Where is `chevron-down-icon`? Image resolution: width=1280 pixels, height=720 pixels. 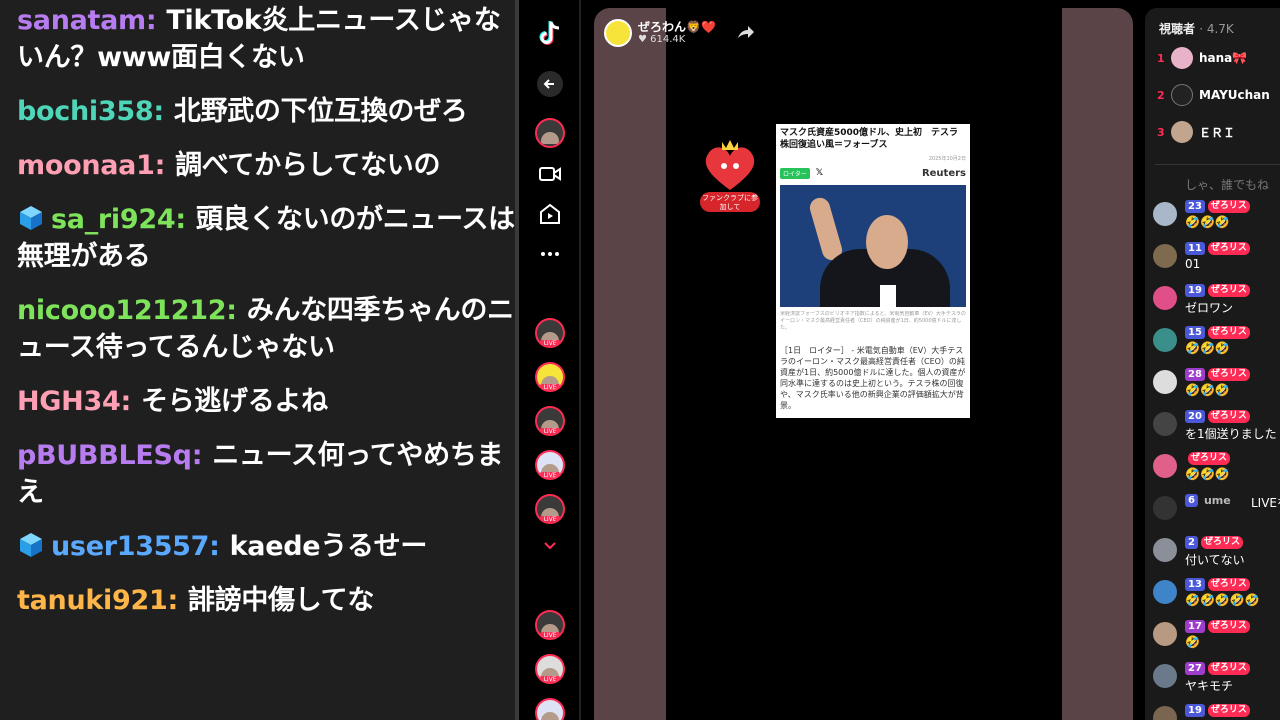
chevron-down-icon is located at coordinates (550, 546).